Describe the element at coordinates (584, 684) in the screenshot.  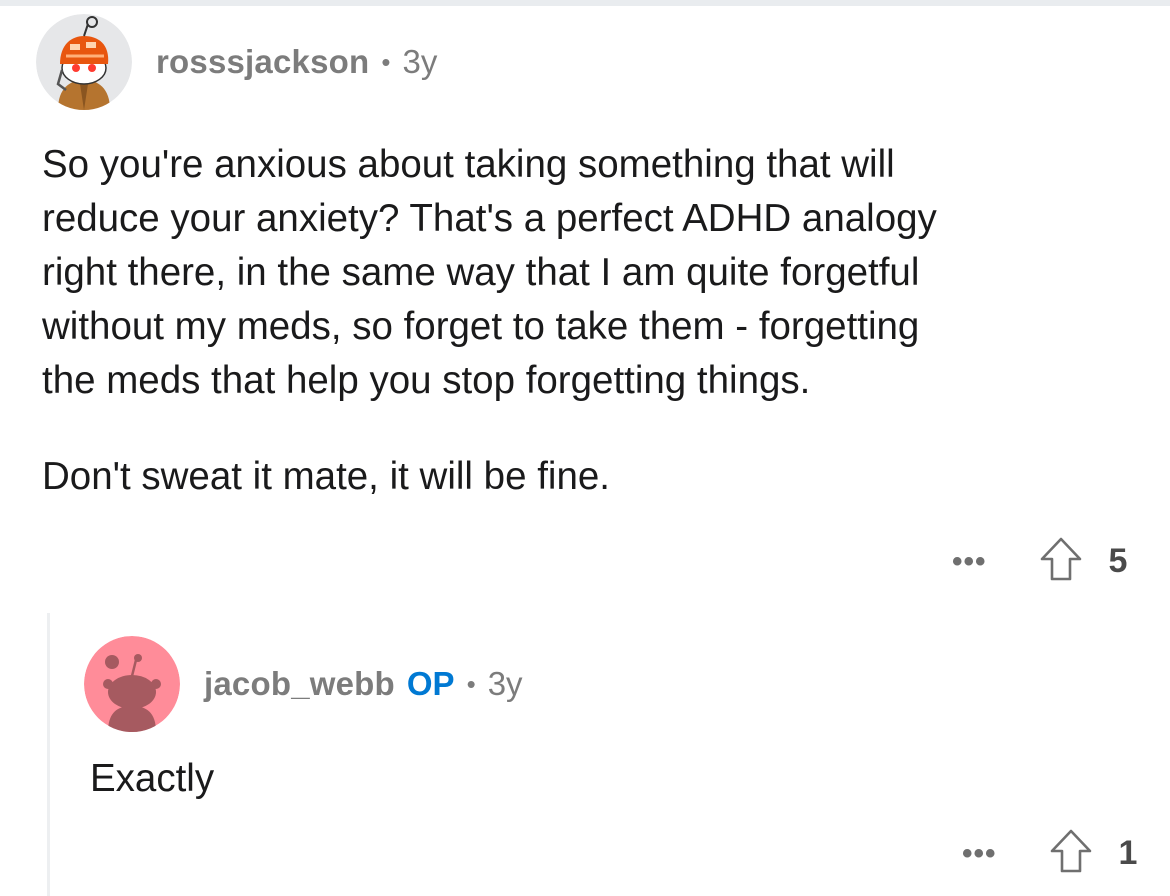
I see `comment-header: jacob_webb OP • 3y` at that location.